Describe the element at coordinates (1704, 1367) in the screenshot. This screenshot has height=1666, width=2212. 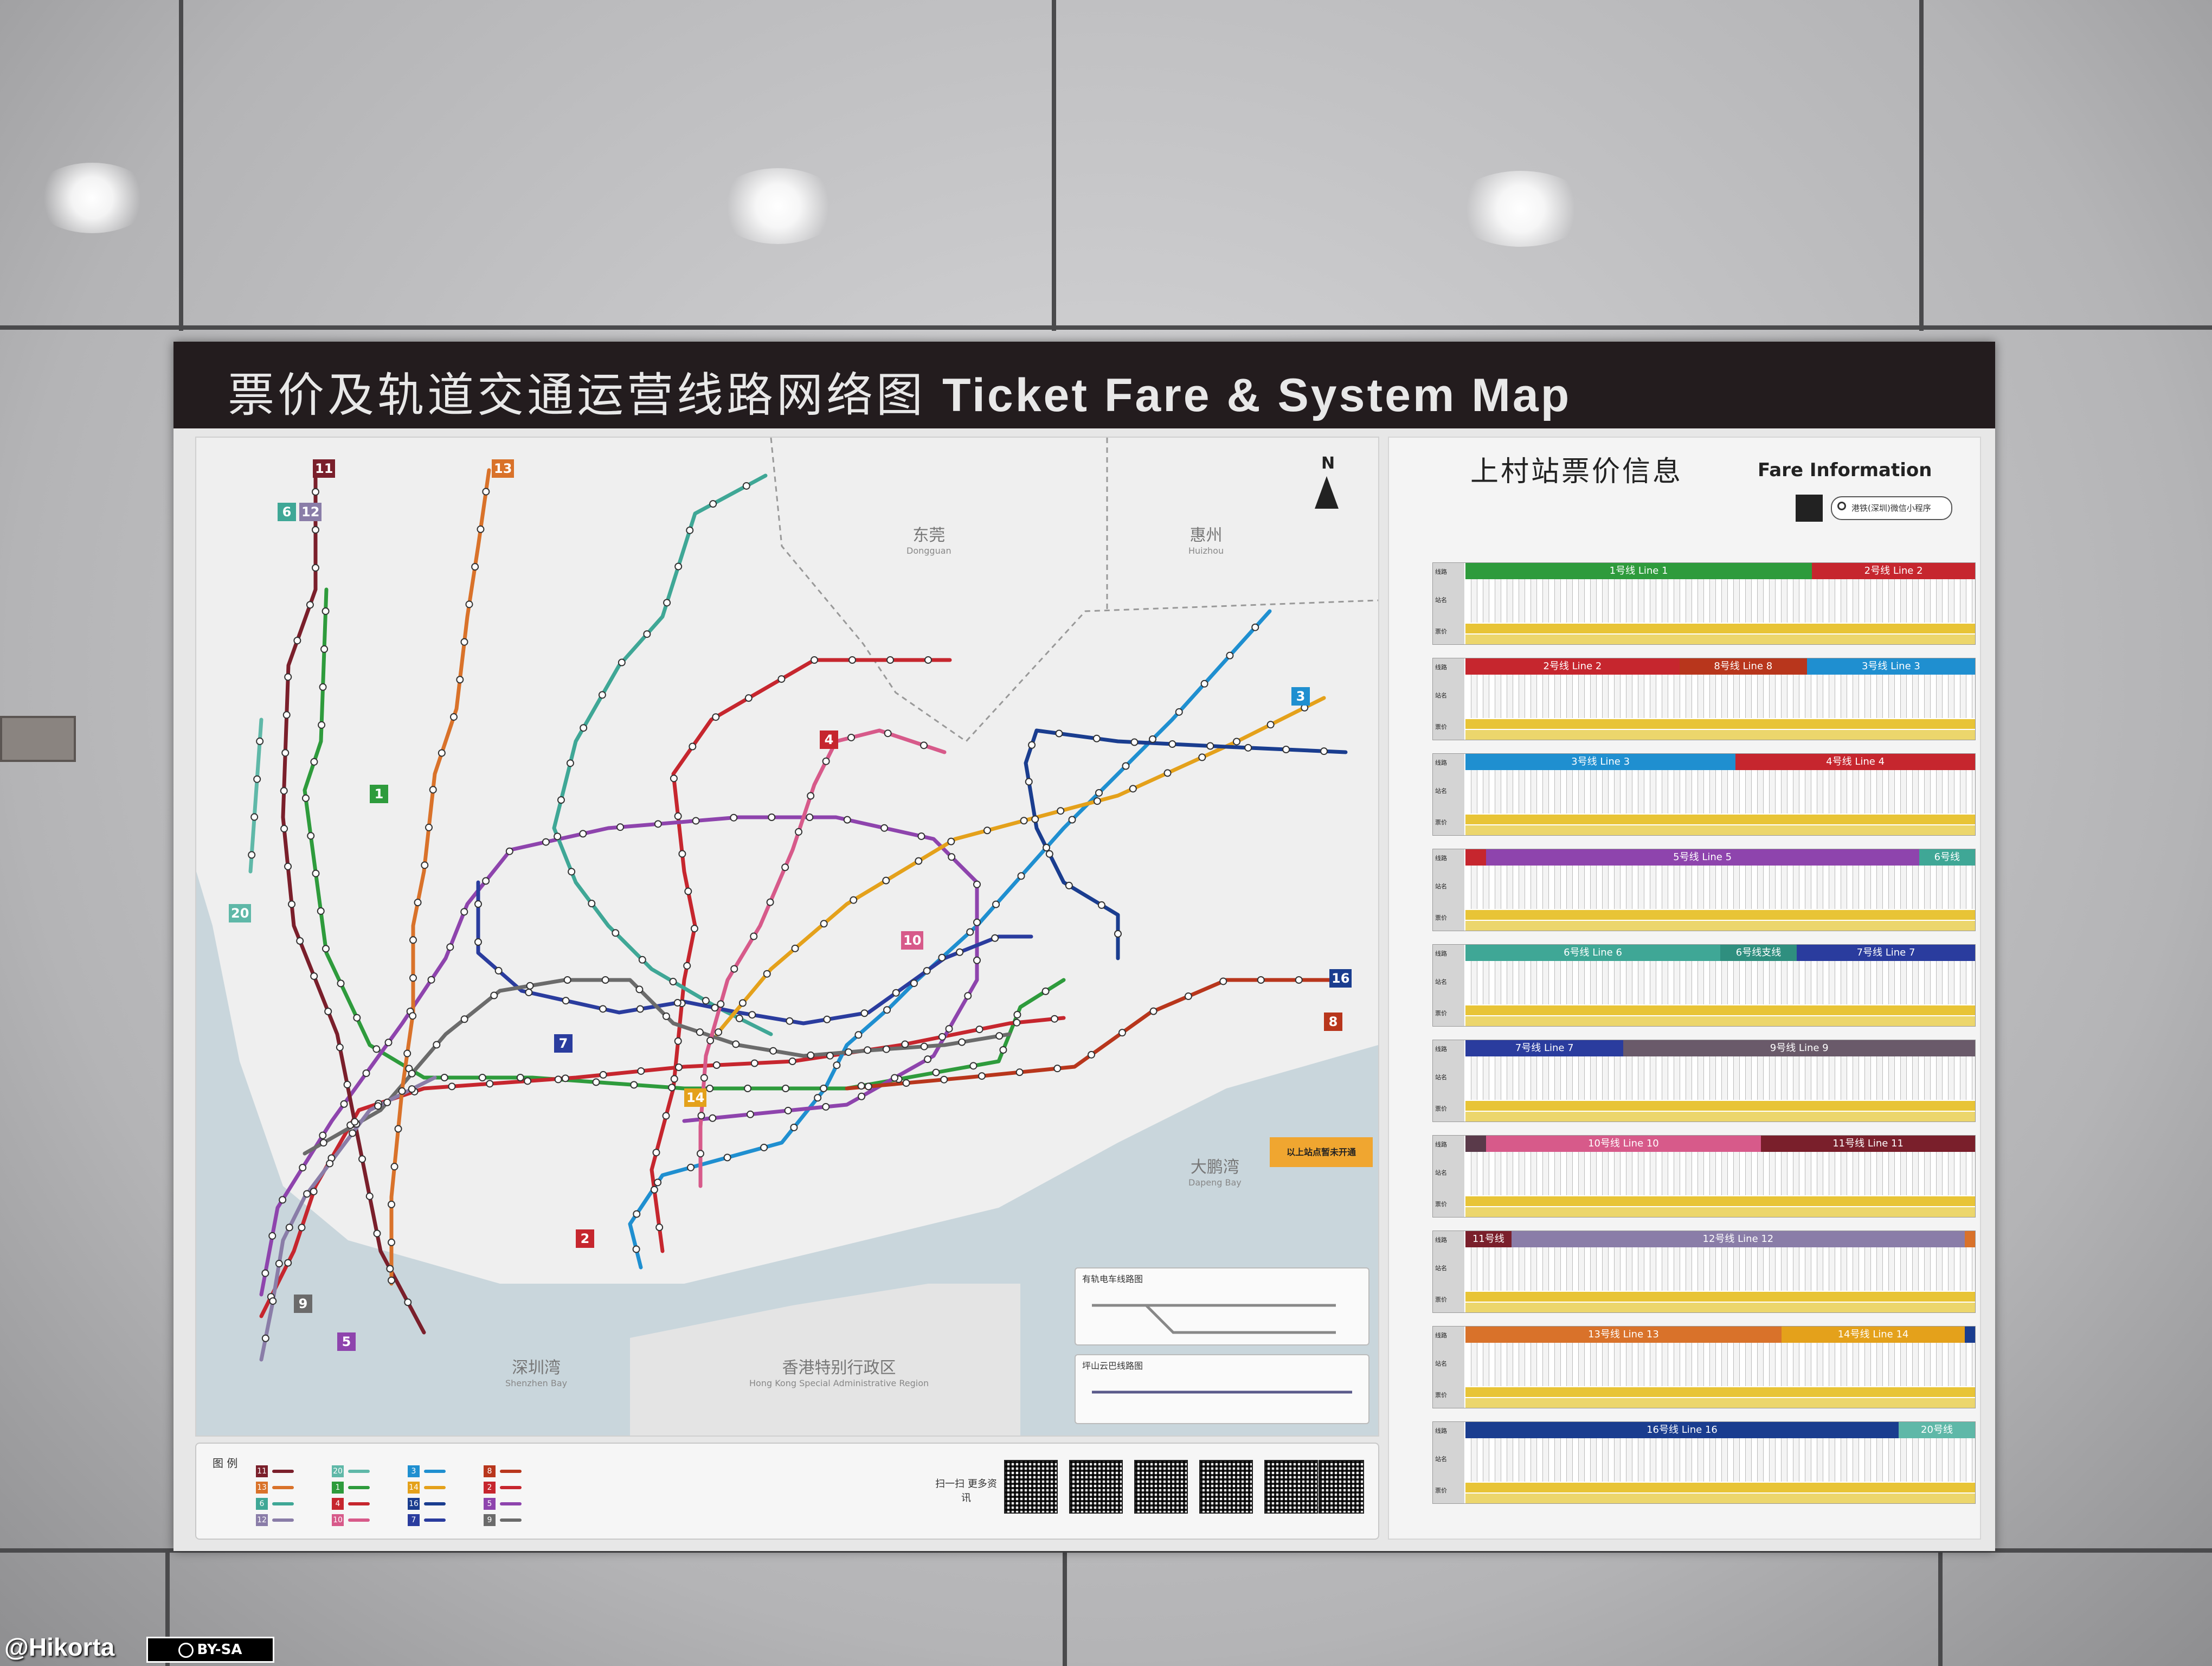
I see `fare-table: 线路 站名 票价 13号线 Line 13 14号线 Line 14` at that location.